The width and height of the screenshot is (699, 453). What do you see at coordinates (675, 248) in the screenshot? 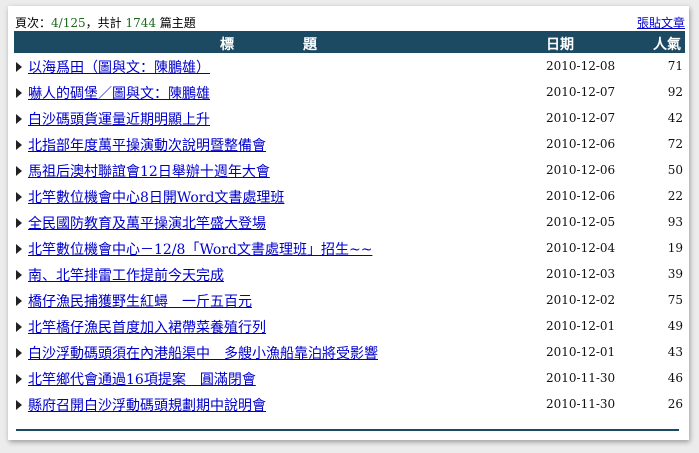
I see `view-count: 19` at bounding box center [675, 248].